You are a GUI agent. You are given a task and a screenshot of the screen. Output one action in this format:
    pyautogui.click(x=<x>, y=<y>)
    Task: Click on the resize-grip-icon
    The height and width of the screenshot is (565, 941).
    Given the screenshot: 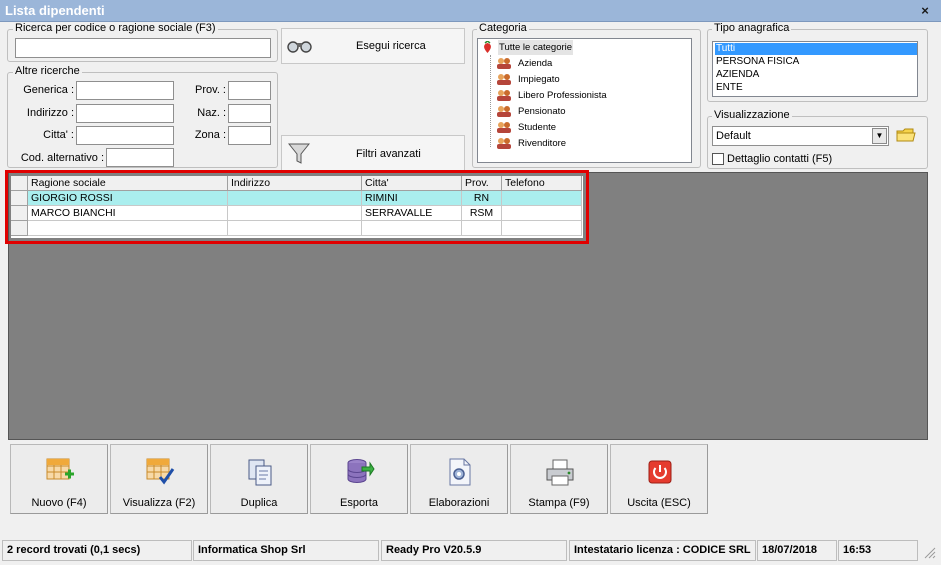 What is the action you would take?
    pyautogui.click(x=929, y=552)
    